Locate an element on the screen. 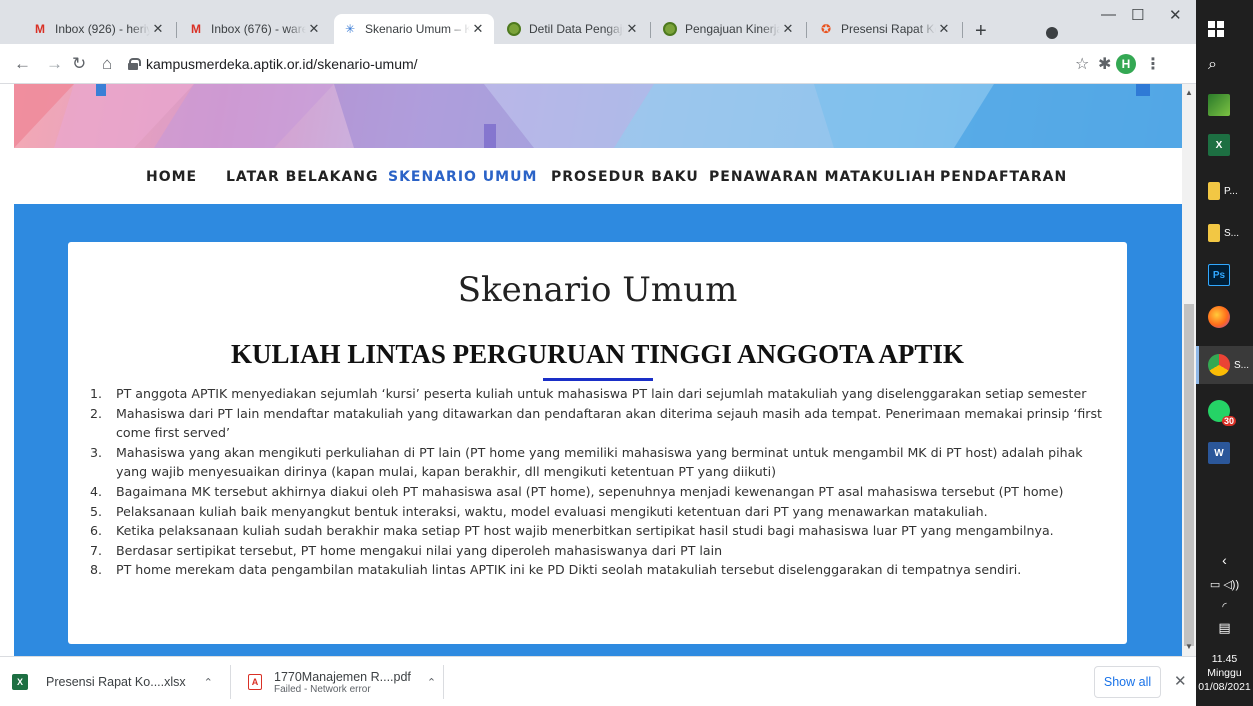  chrome-icon is located at coordinates (1219, 365).